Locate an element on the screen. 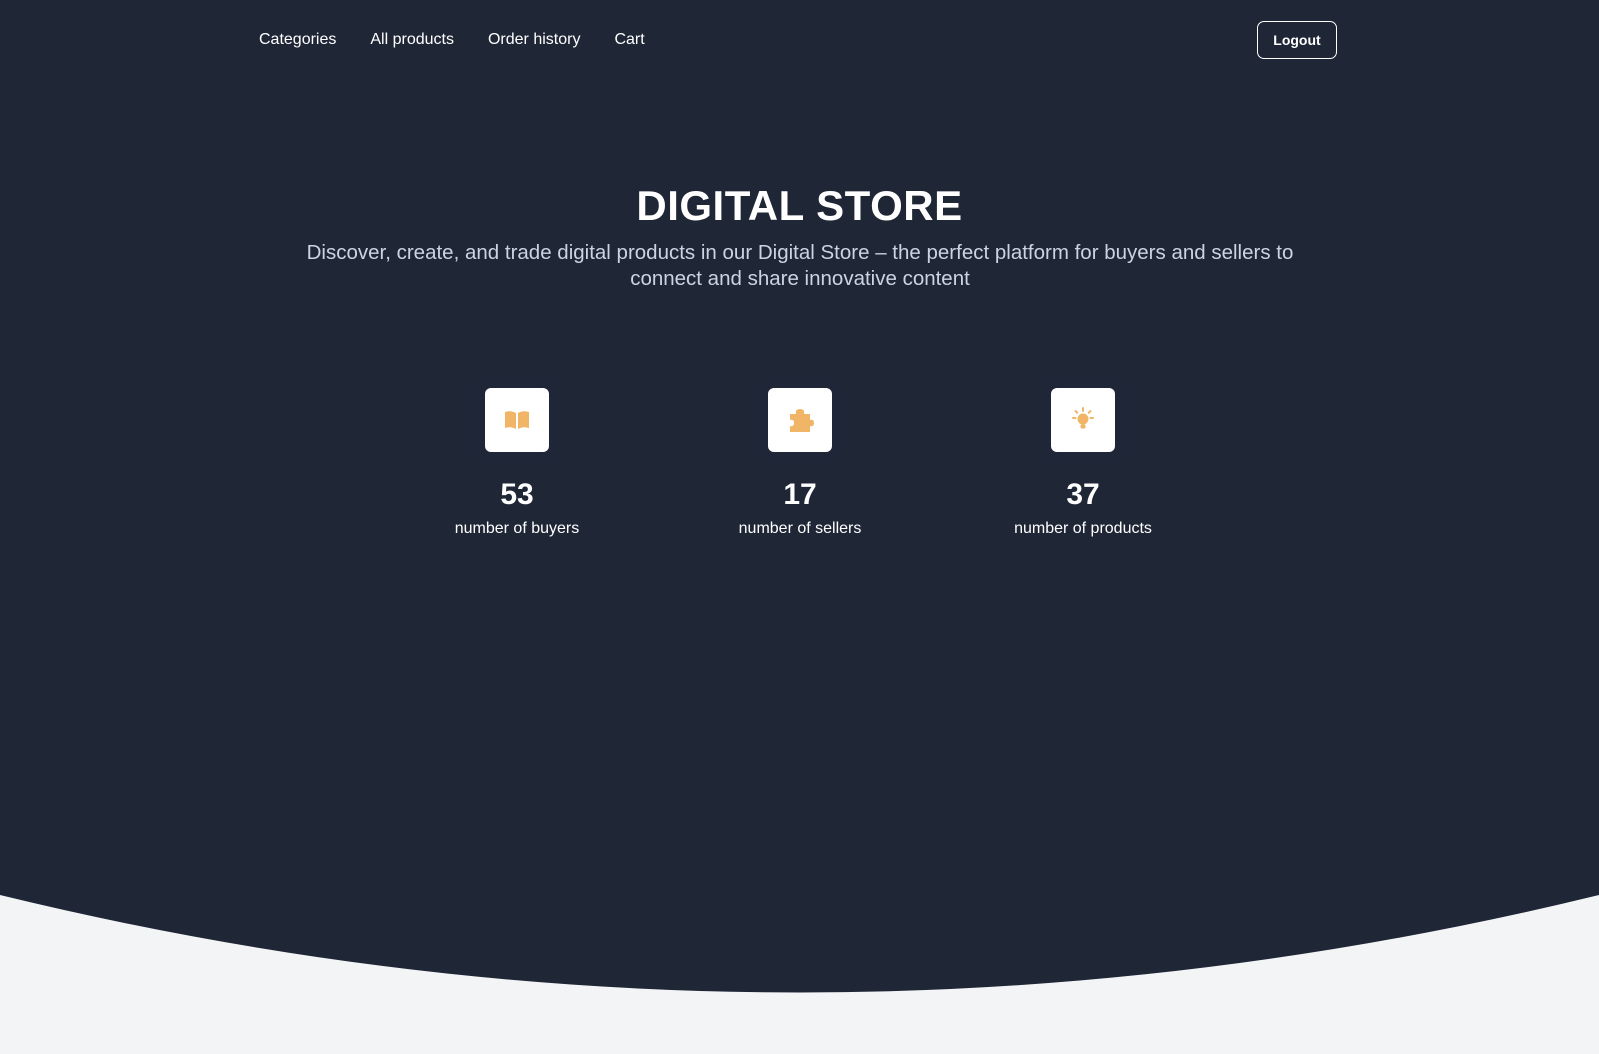 This screenshot has width=1599, height=1054. stat-value: 53 is located at coordinates (517, 494).